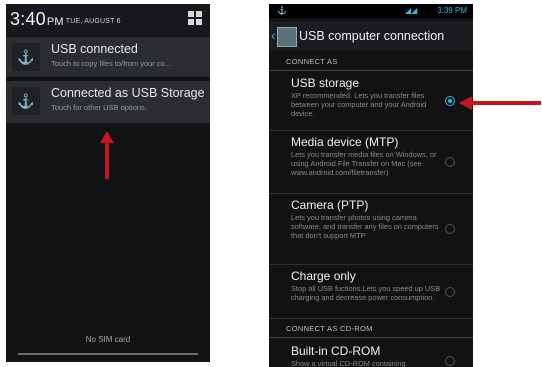  What do you see at coordinates (28, 19) in the screenshot?
I see `clock-time: 3:40` at bounding box center [28, 19].